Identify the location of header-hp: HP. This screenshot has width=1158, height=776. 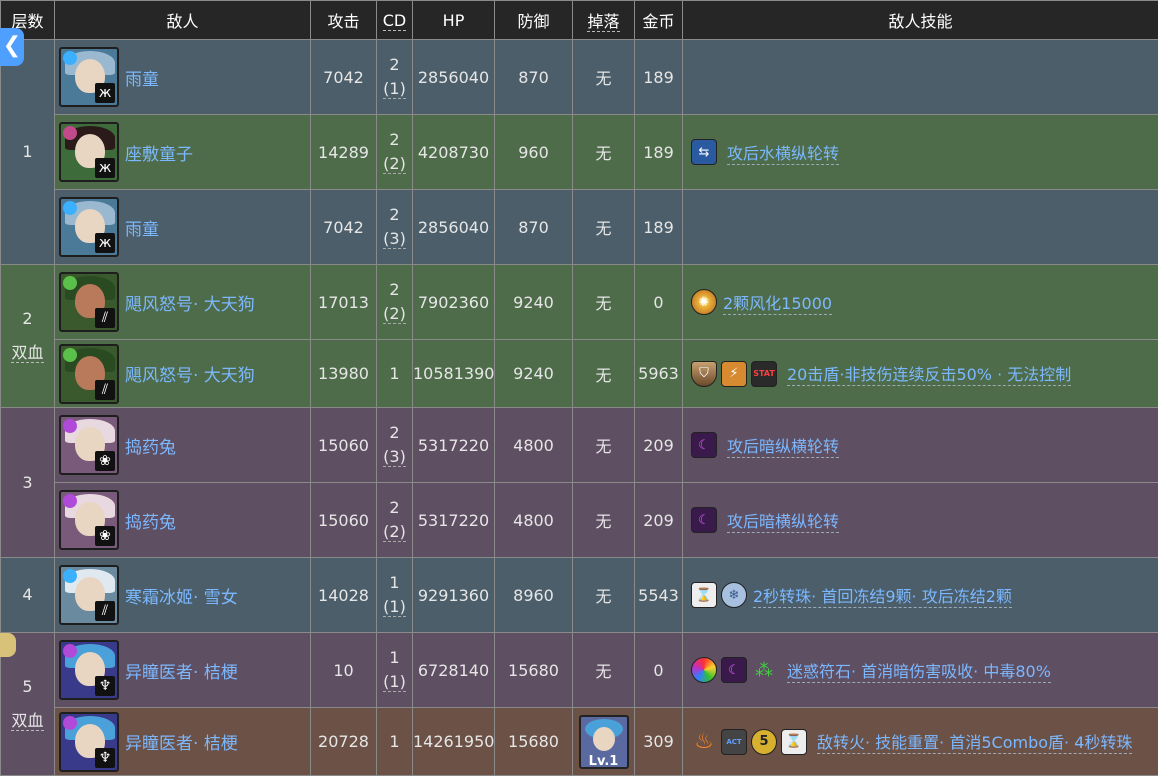
(454, 20).